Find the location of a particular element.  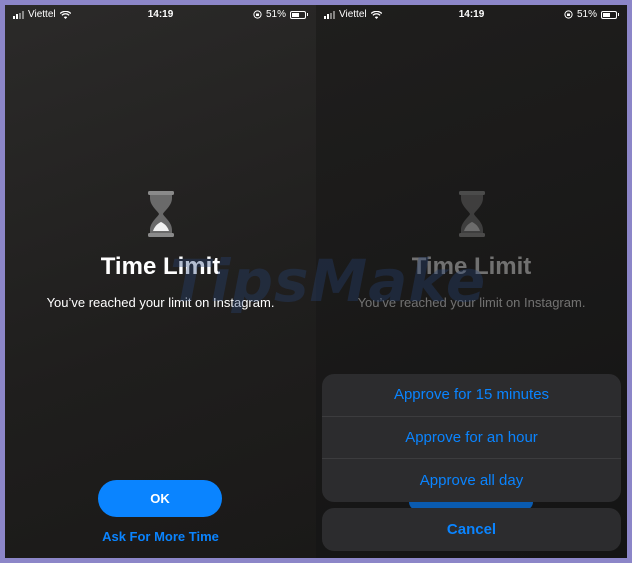

approve-all-day-option: Approve all day is located at coordinates (471, 480).